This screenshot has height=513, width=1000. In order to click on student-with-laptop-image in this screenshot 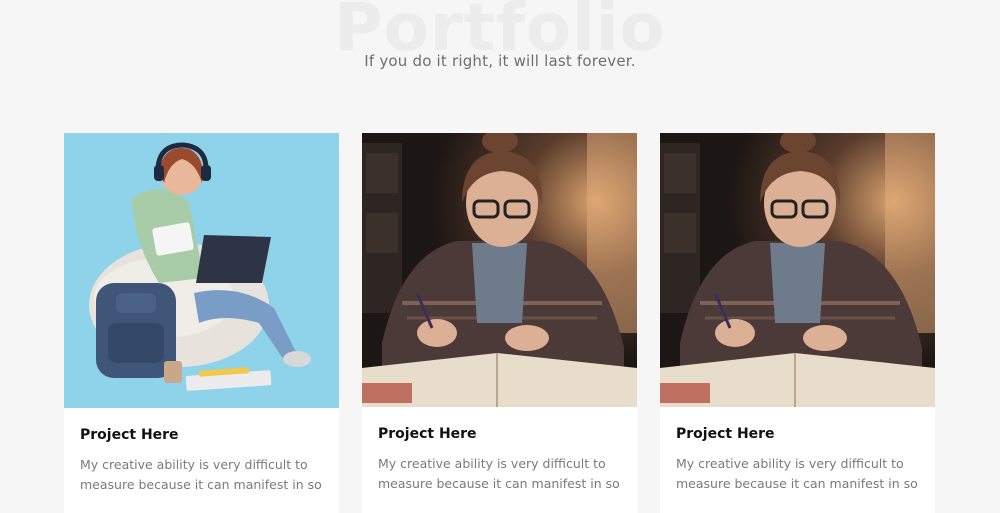, I will do `click(201, 270)`.